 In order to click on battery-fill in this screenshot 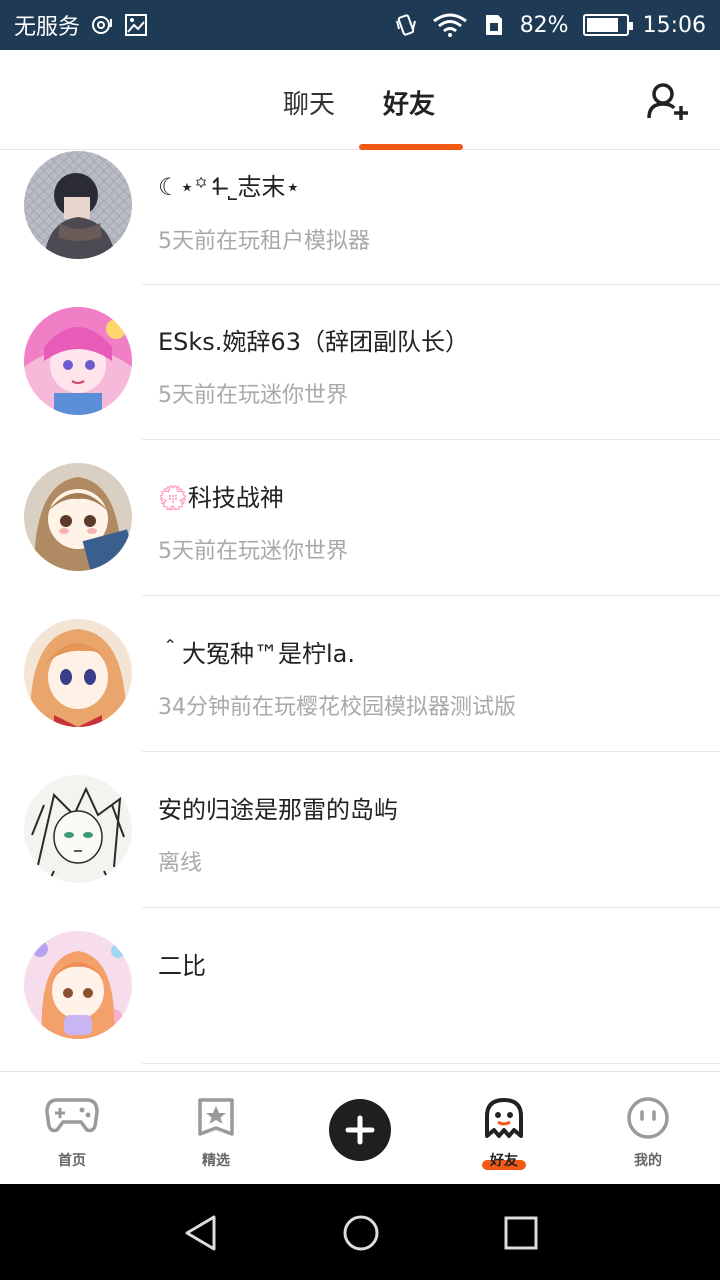, I will do `click(602, 25)`.